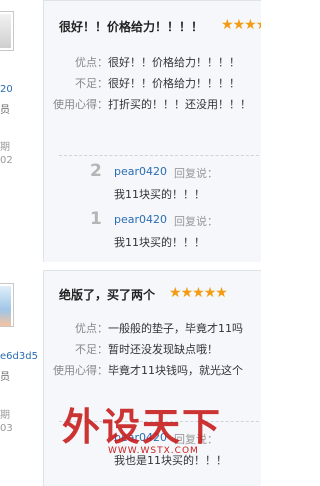  What do you see at coordinates (131, 27) in the screenshot?
I see `review-title: 很好！！价格给力！！！！` at bounding box center [131, 27].